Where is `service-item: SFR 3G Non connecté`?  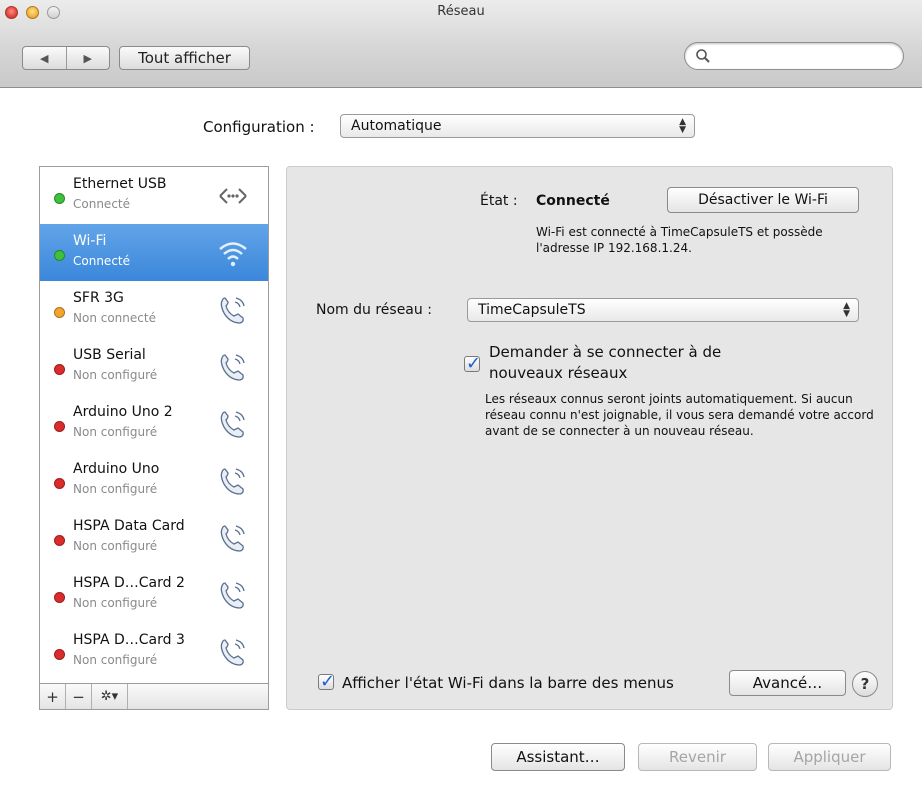 service-item: SFR 3G Non connecté is located at coordinates (154, 309).